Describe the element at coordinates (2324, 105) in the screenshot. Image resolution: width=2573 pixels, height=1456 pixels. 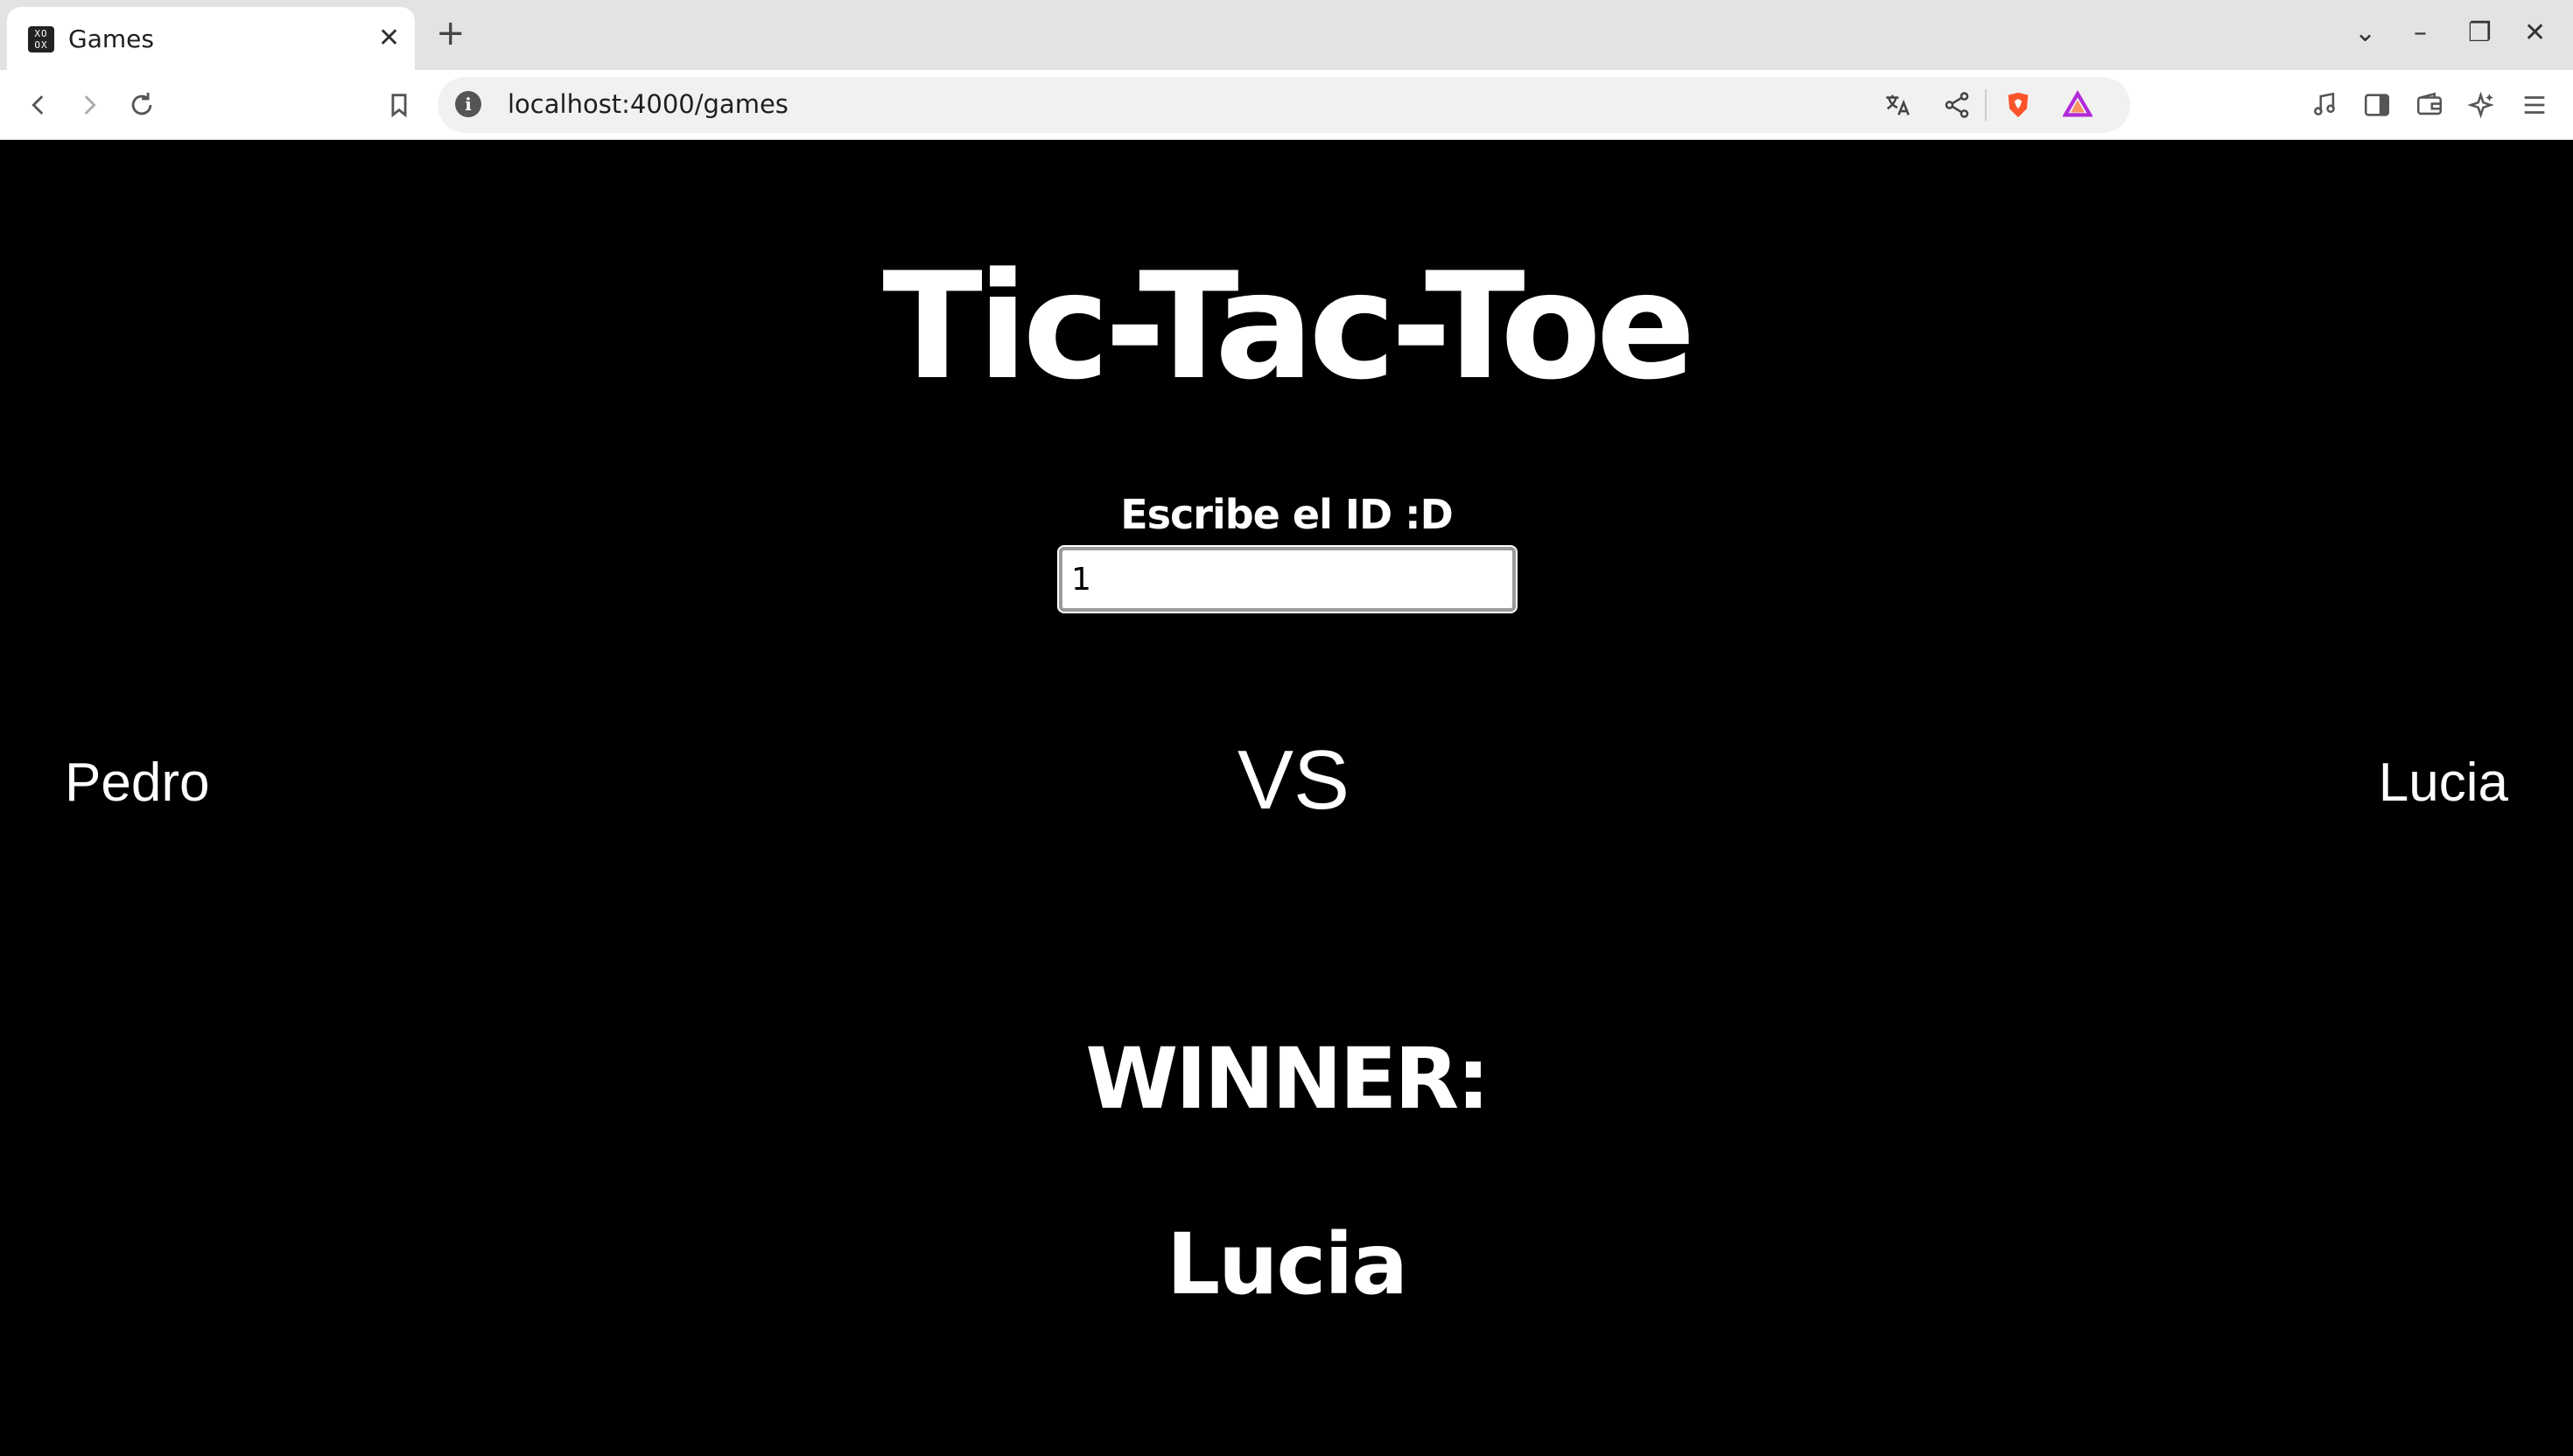
I see `music-note-icon` at that location.